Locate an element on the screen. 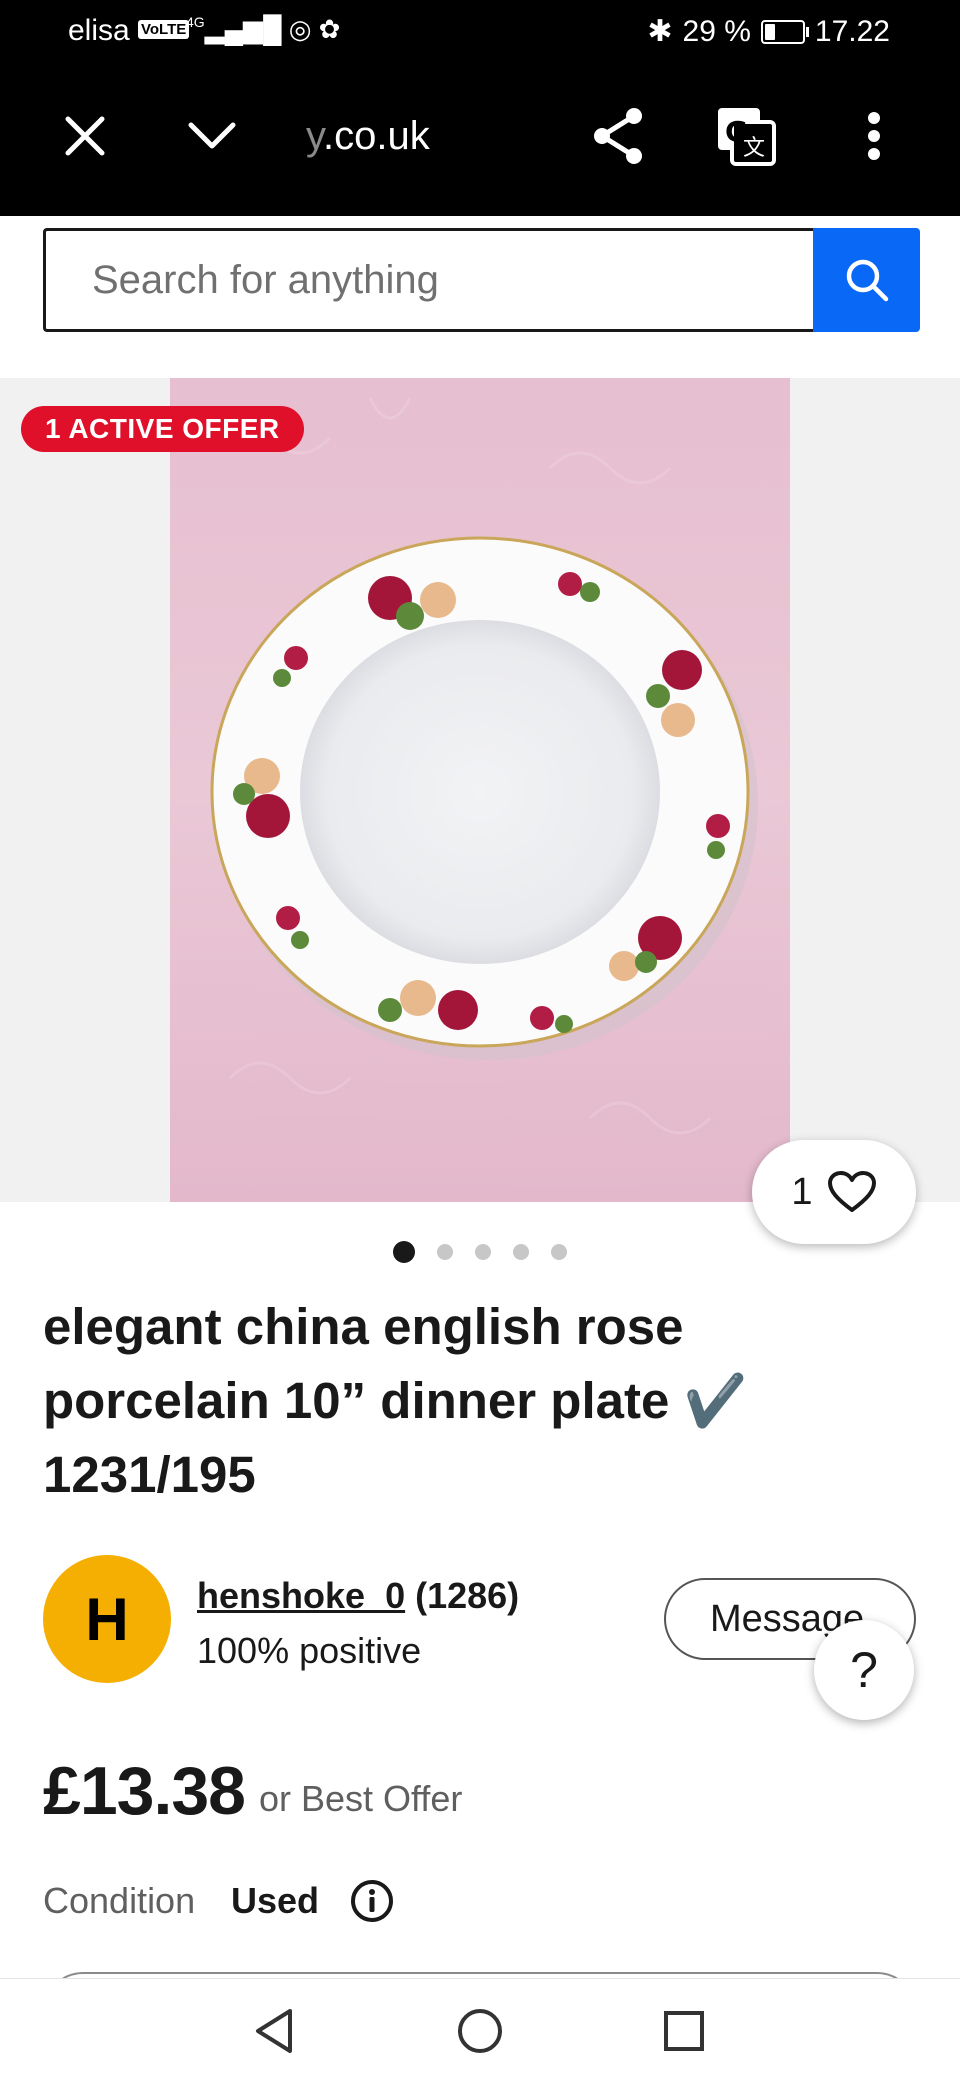 Image resolution: width=960 pixels, height=2081 pixels. chevron-down-icon is located at coordinates (212, 136).